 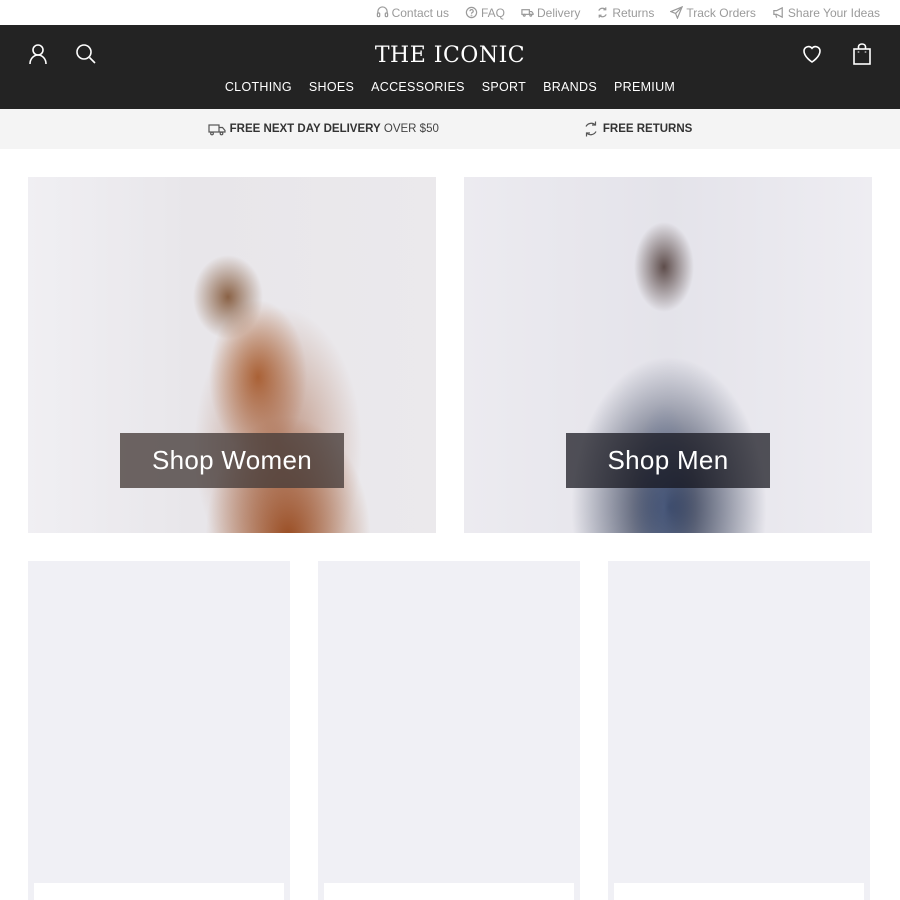 I want to click on share-ideas-label: Share Your Ideas, so click(x=833, y=12).